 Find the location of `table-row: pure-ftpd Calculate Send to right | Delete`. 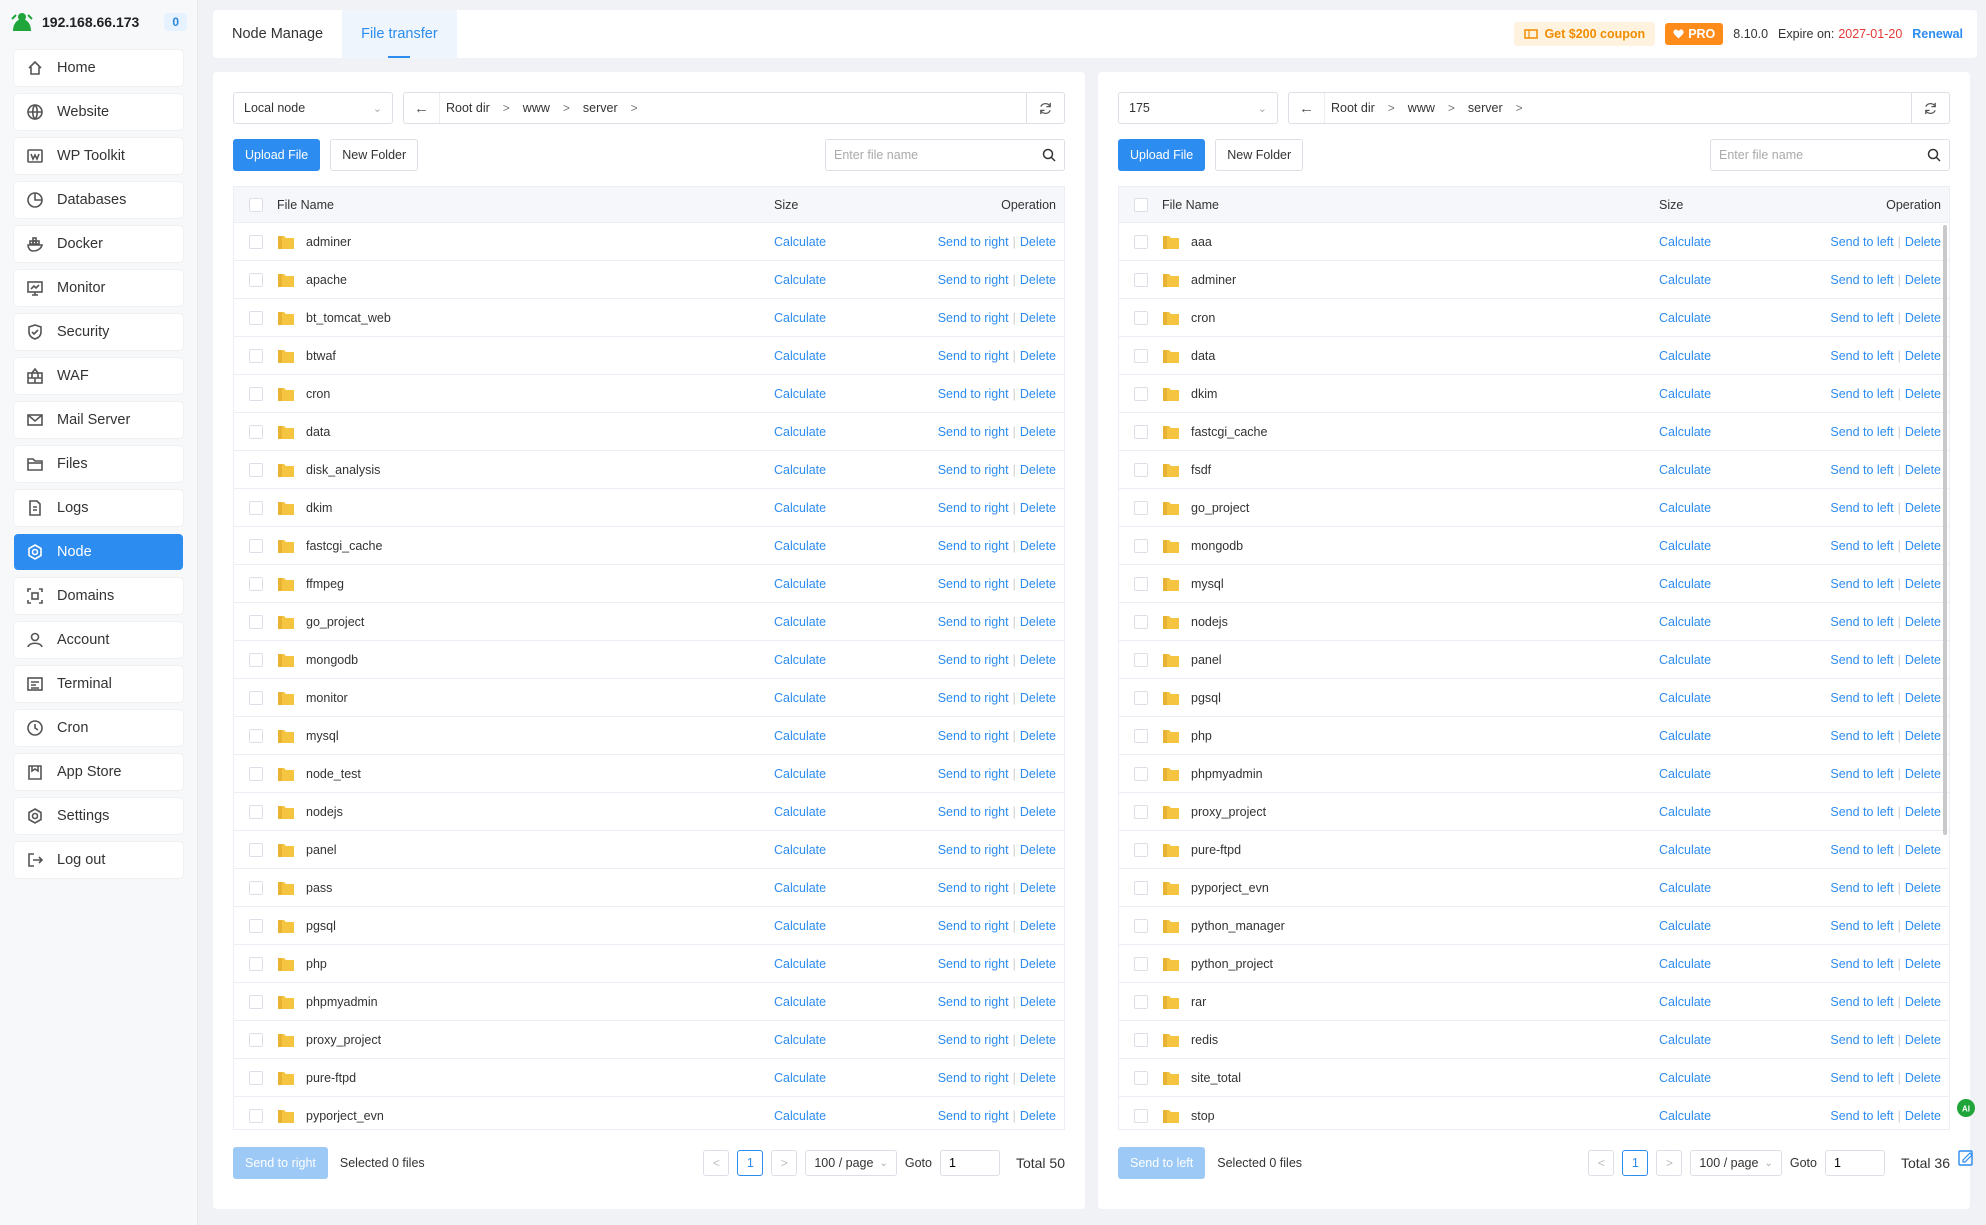

table-row: pure-ftpd Calculate Send to right | Delete is located at coordinates (649, 1078).